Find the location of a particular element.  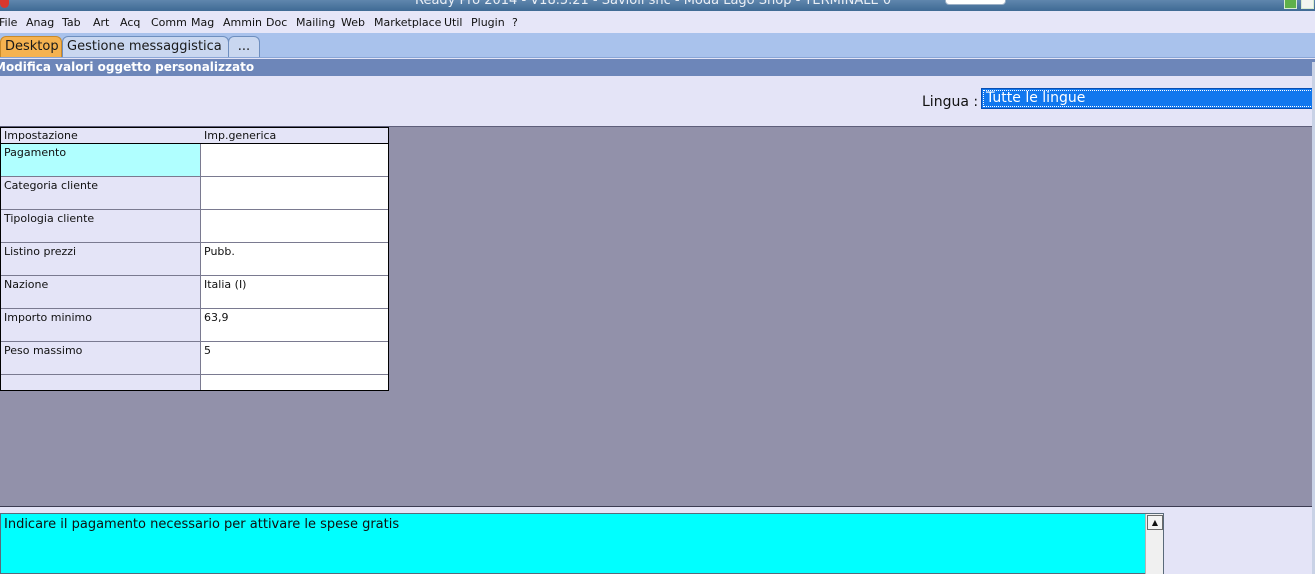

section-header: Modifica valori oggetto personalizzato is located at coordinates (657, 67).